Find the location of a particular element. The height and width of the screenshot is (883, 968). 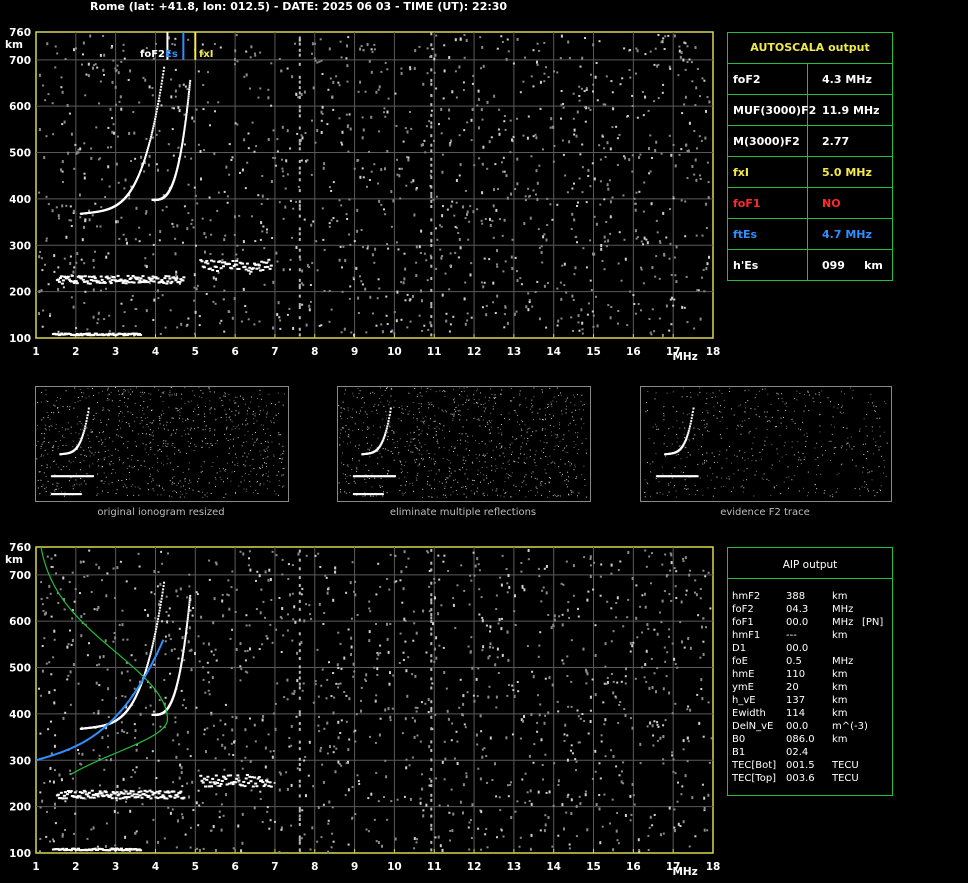

echo-es-trace is located at coordinates (118, 275).